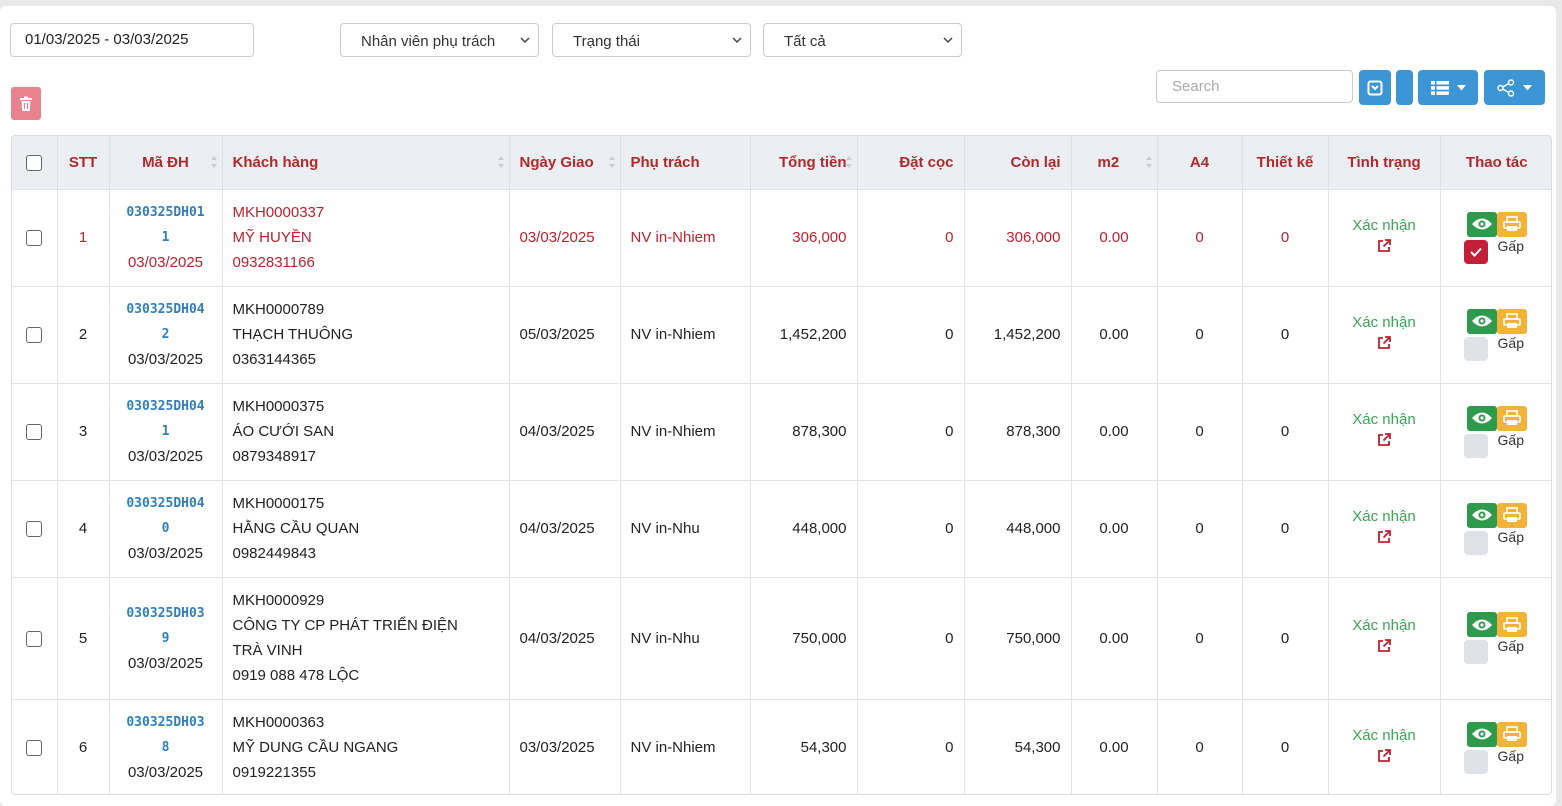  Describe the element at coordinates (278, 212) in the screenshot. I see `customer-id: MKH0000337` at that location.